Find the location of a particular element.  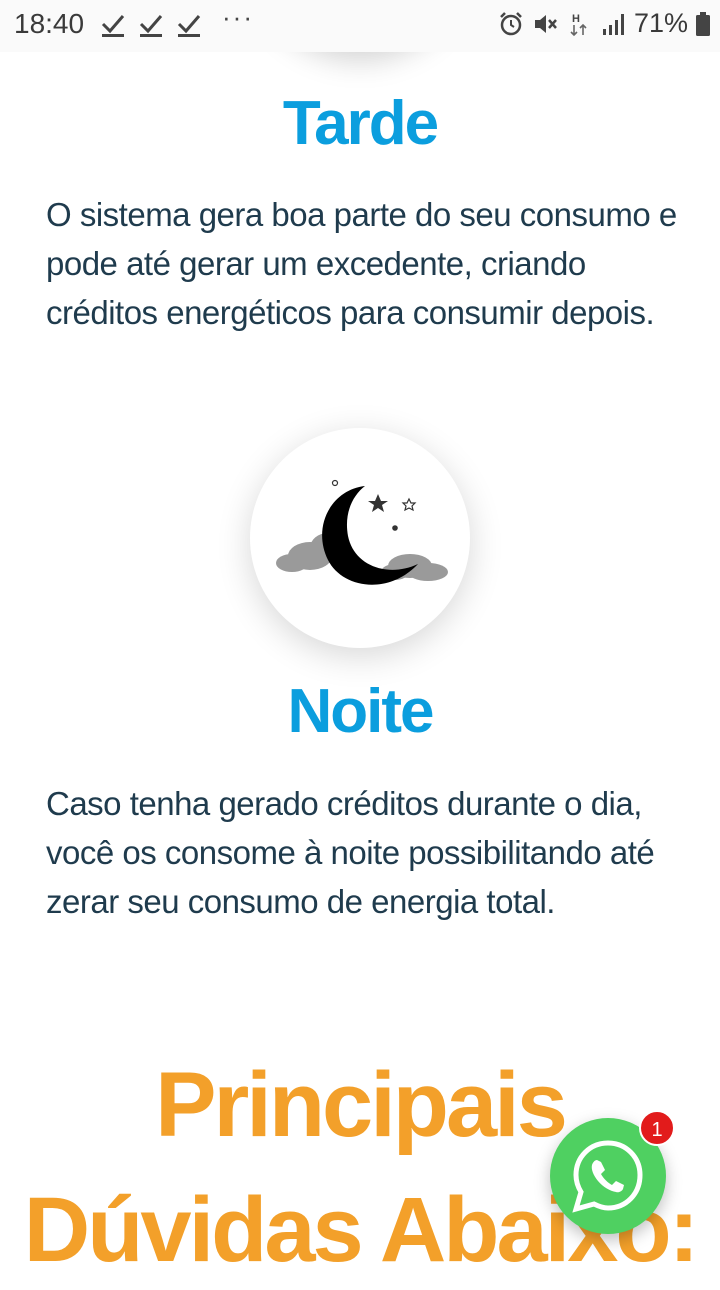

battery-percent: 71% is located at coordinates (660, 23).